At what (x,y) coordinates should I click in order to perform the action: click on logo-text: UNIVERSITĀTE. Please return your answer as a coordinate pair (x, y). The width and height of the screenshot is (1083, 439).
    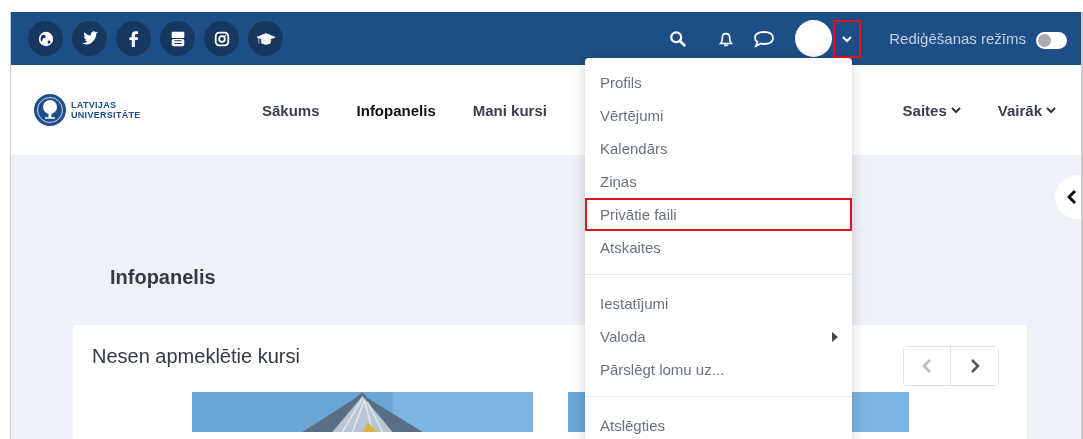
    Looking at the image, I should click on (106, 115).